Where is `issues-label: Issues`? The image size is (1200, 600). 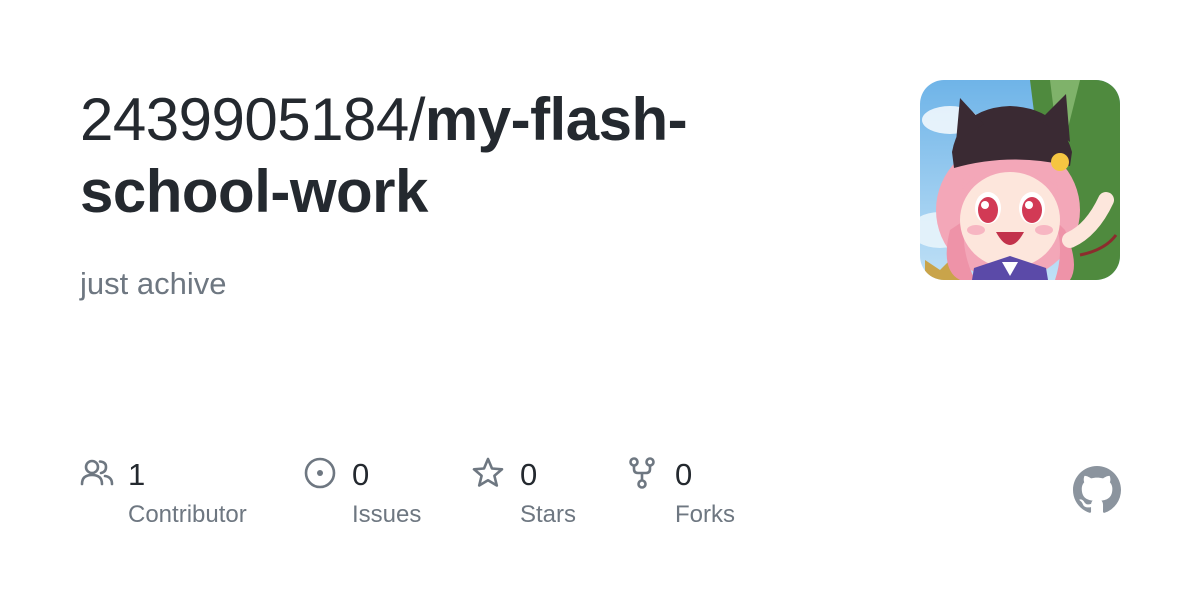 issues-label: Issues is located at coordinates (387, 514).